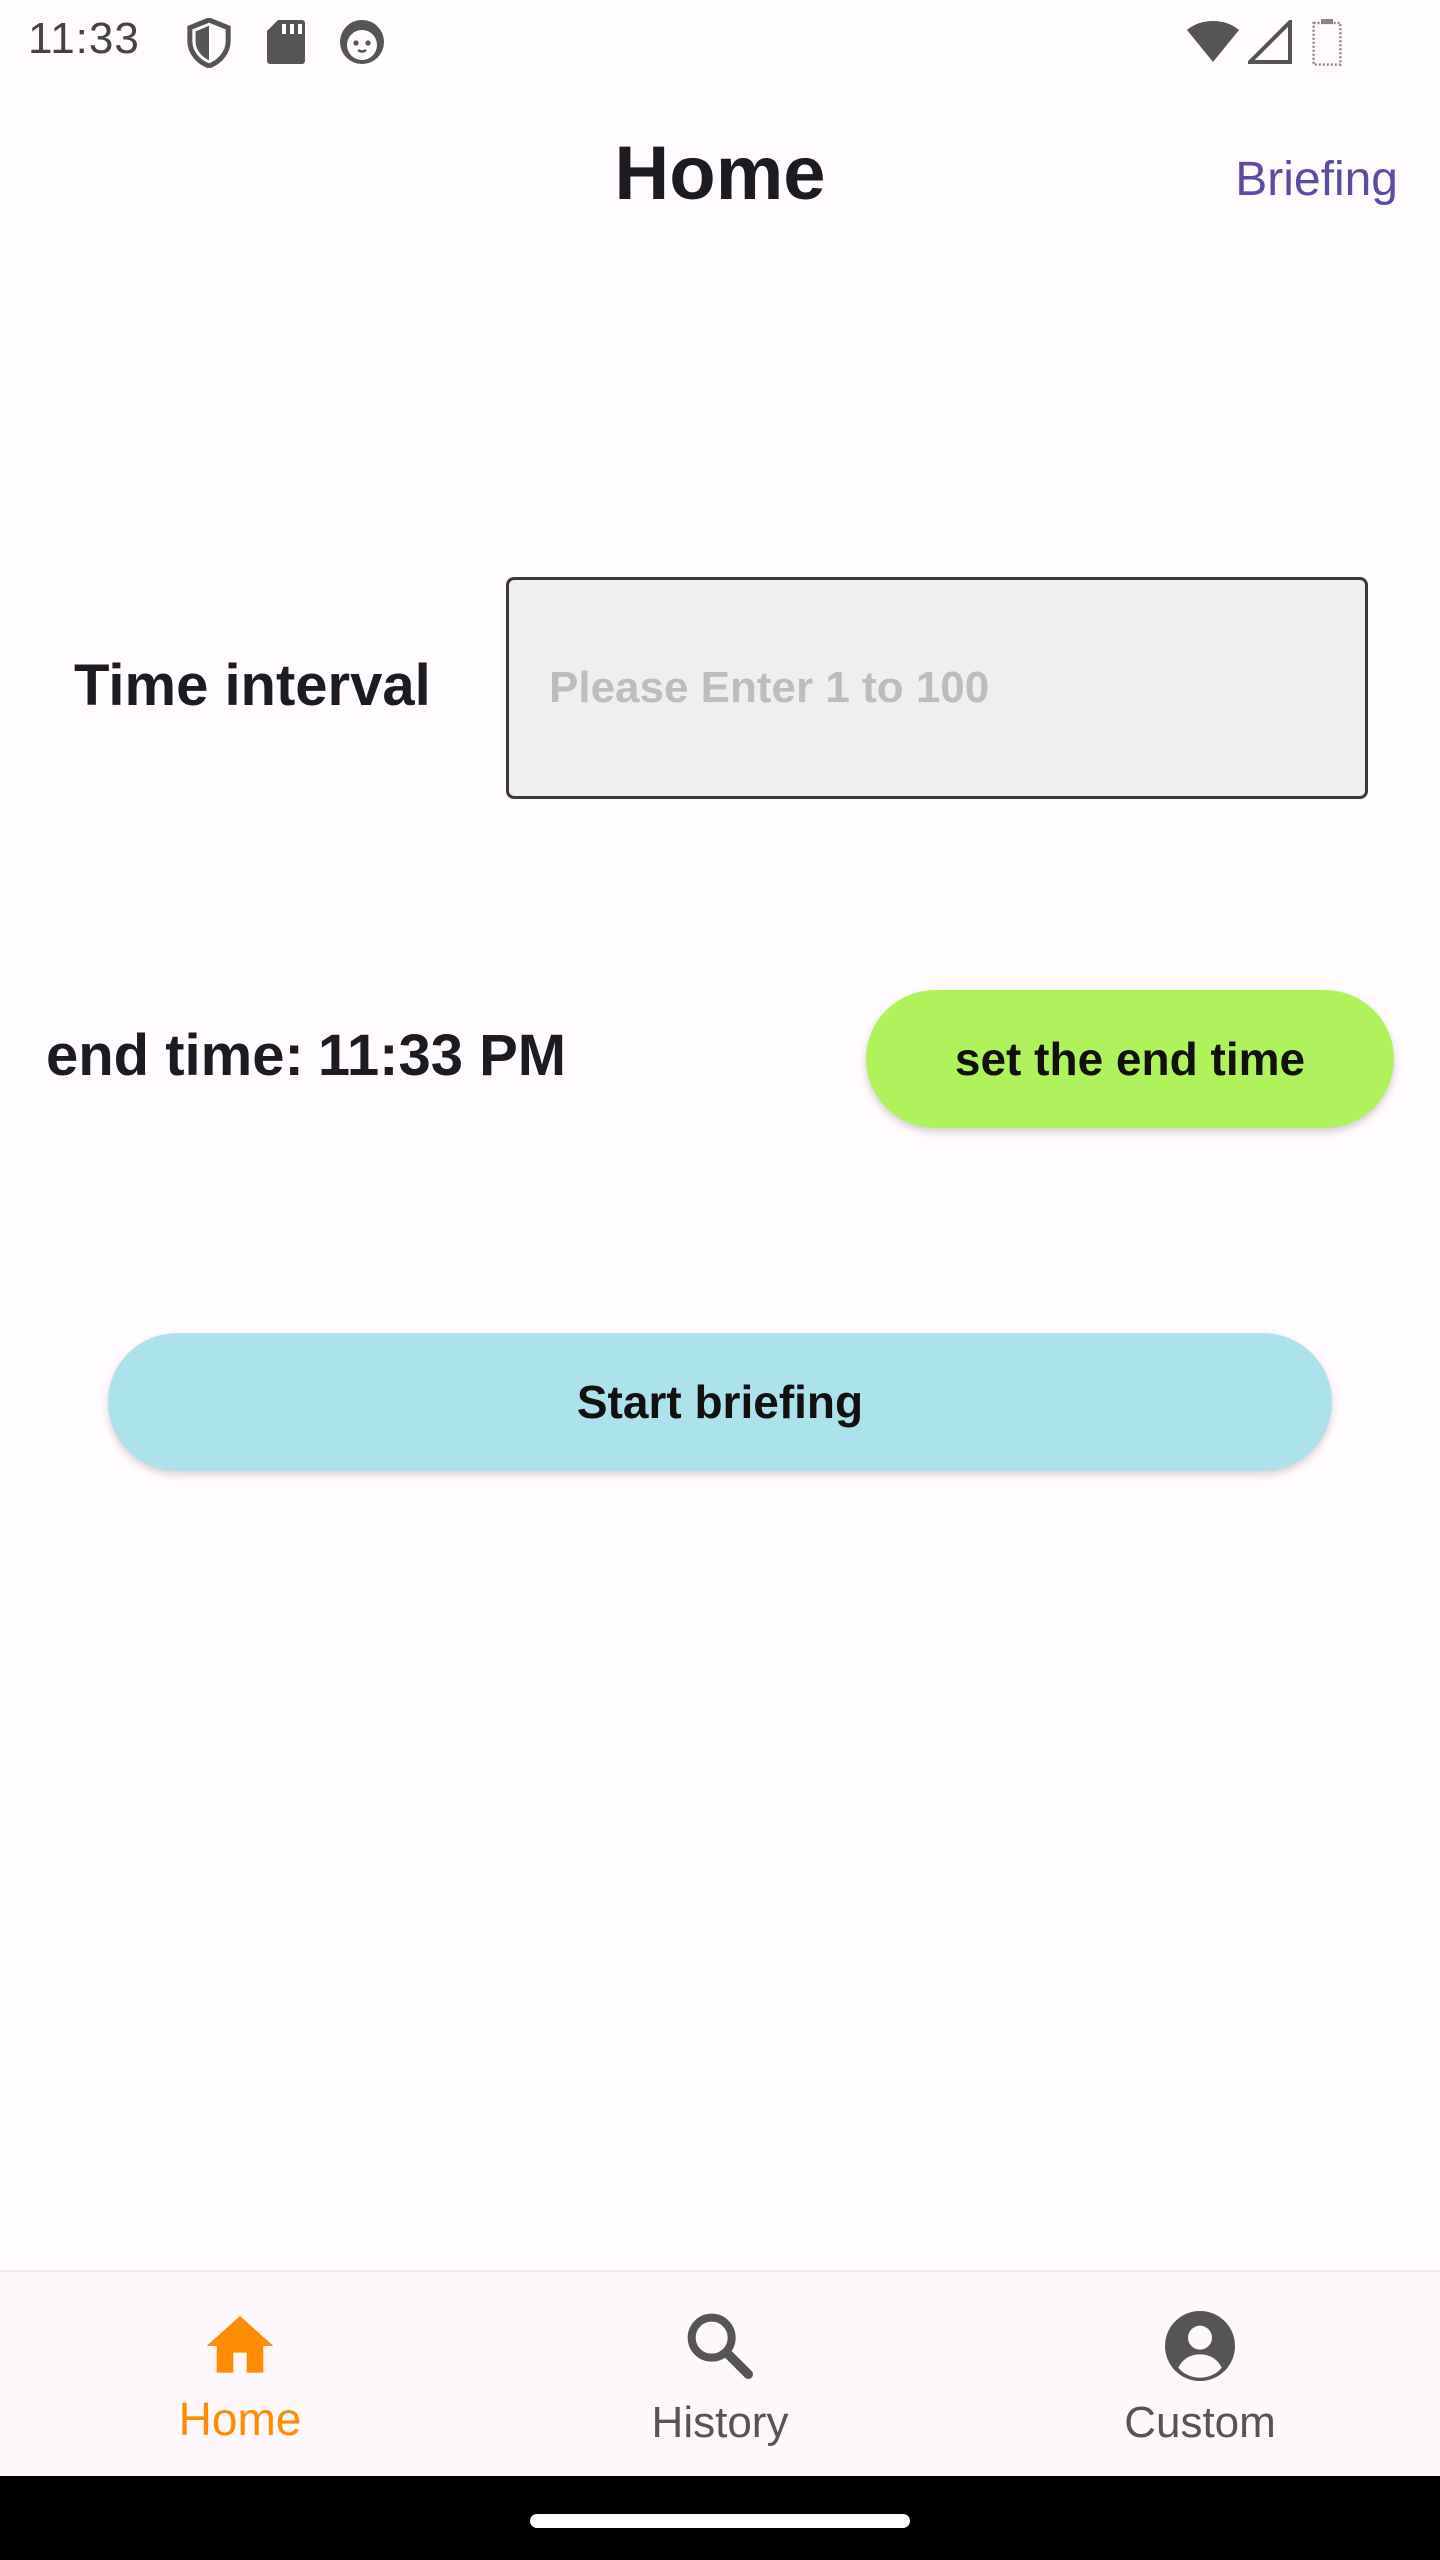 Image resolution: width=1440 pixels, height=2560 pixels. I want to click on page-title: Home, so click(720, 173).